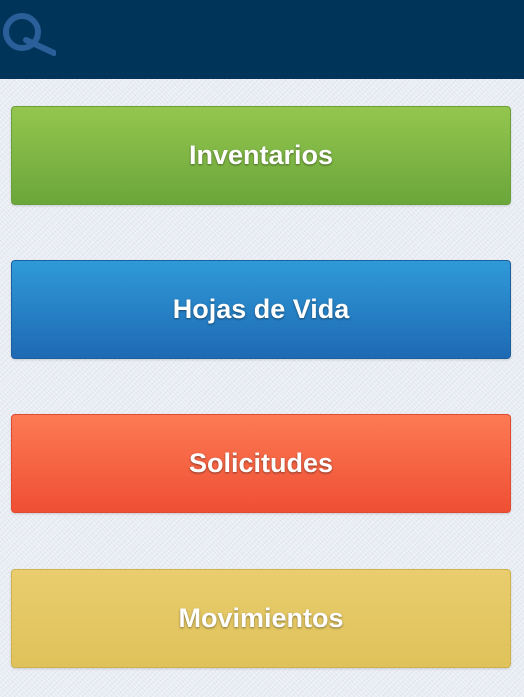 The image size is (524, 697). I want to click on q-logo-icon, so click(28, 33).